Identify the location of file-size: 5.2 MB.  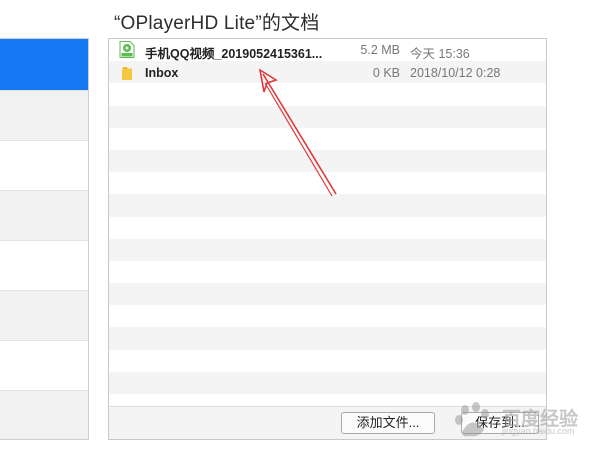
(380, 50).